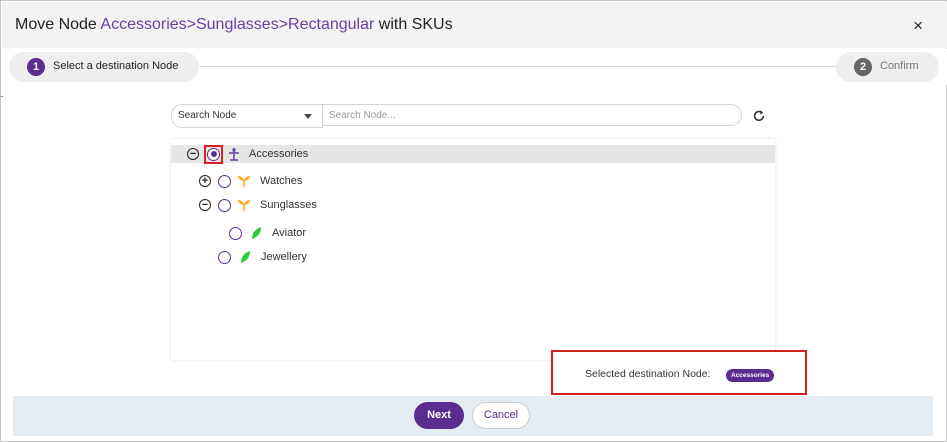  Describe the element at coordinates (224, 181) in the screenshot. I see `node-radio-watches` at that location.